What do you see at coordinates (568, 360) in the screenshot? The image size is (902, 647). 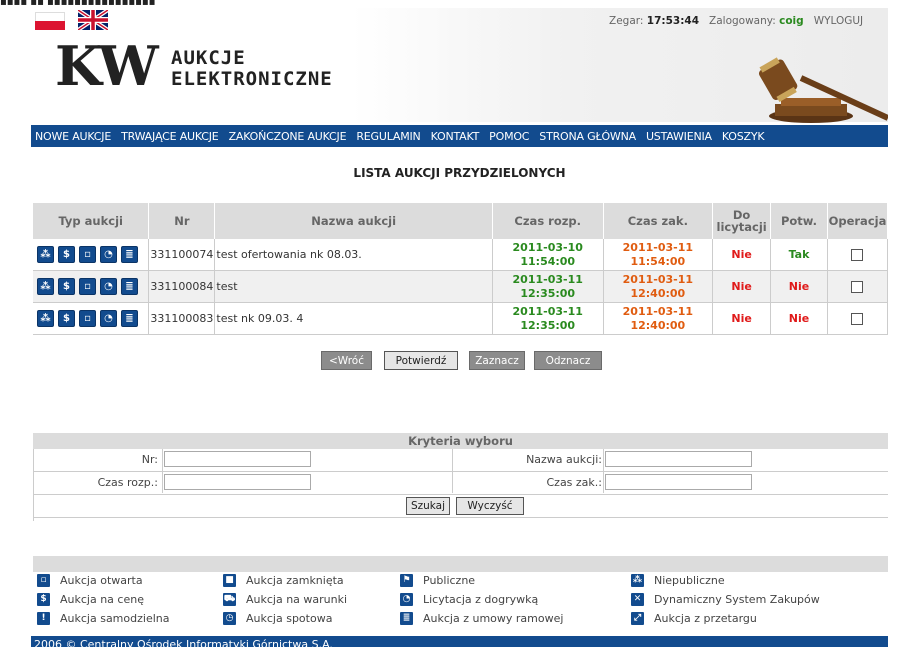 I see `deselect-all-button: Odznacz` at bounding box center [568, 360].